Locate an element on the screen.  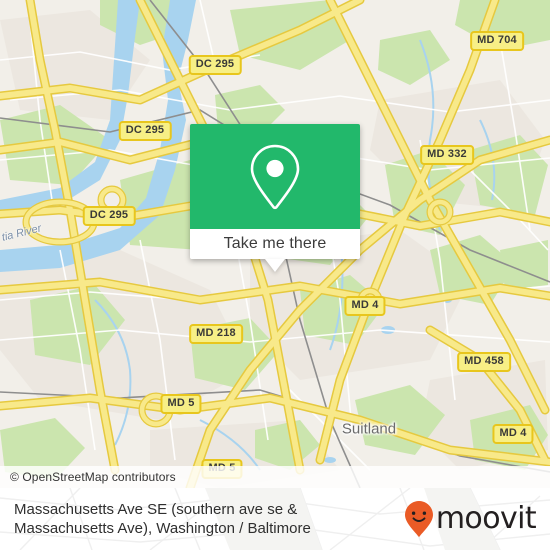
location-pin-icon is located at coordinates (275, 176).